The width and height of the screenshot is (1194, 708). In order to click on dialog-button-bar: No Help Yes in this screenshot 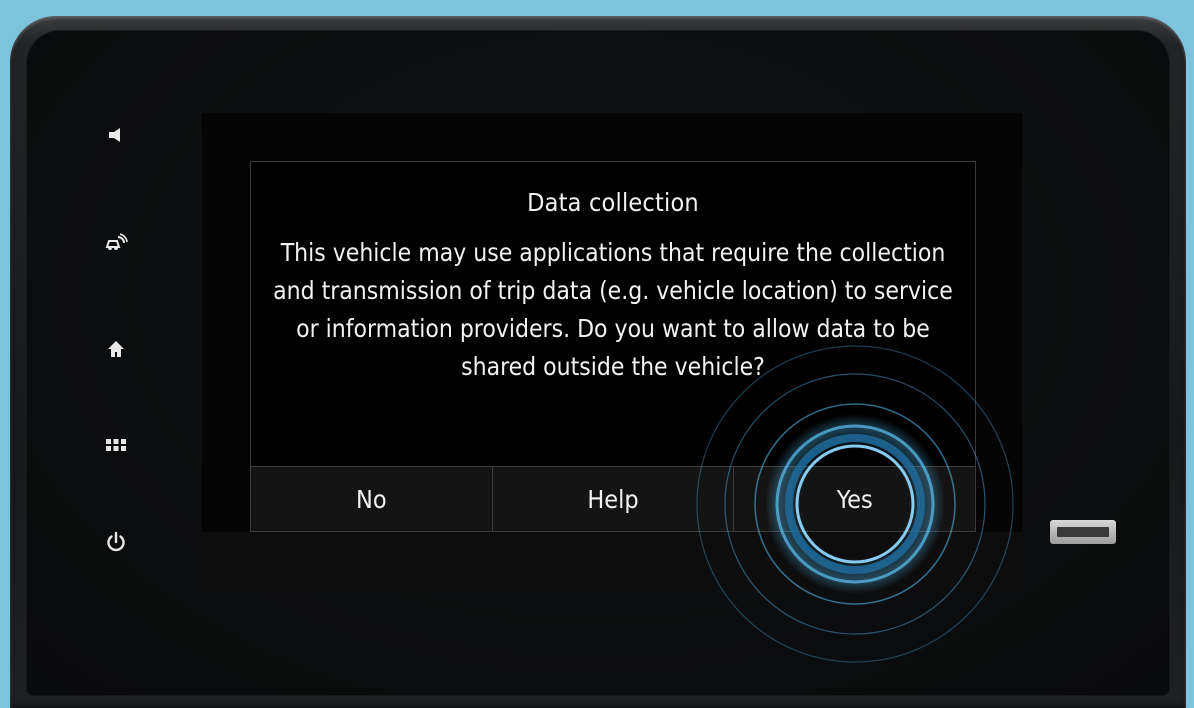, I will do `click(613, 498)`.